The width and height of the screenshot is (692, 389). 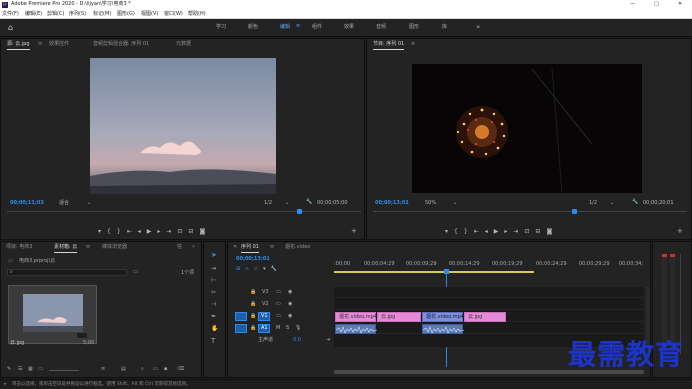 What do you see at coordinates (278, 328) in the screenshot?
I see `mute-button: M` at bounding box center [278, 328].